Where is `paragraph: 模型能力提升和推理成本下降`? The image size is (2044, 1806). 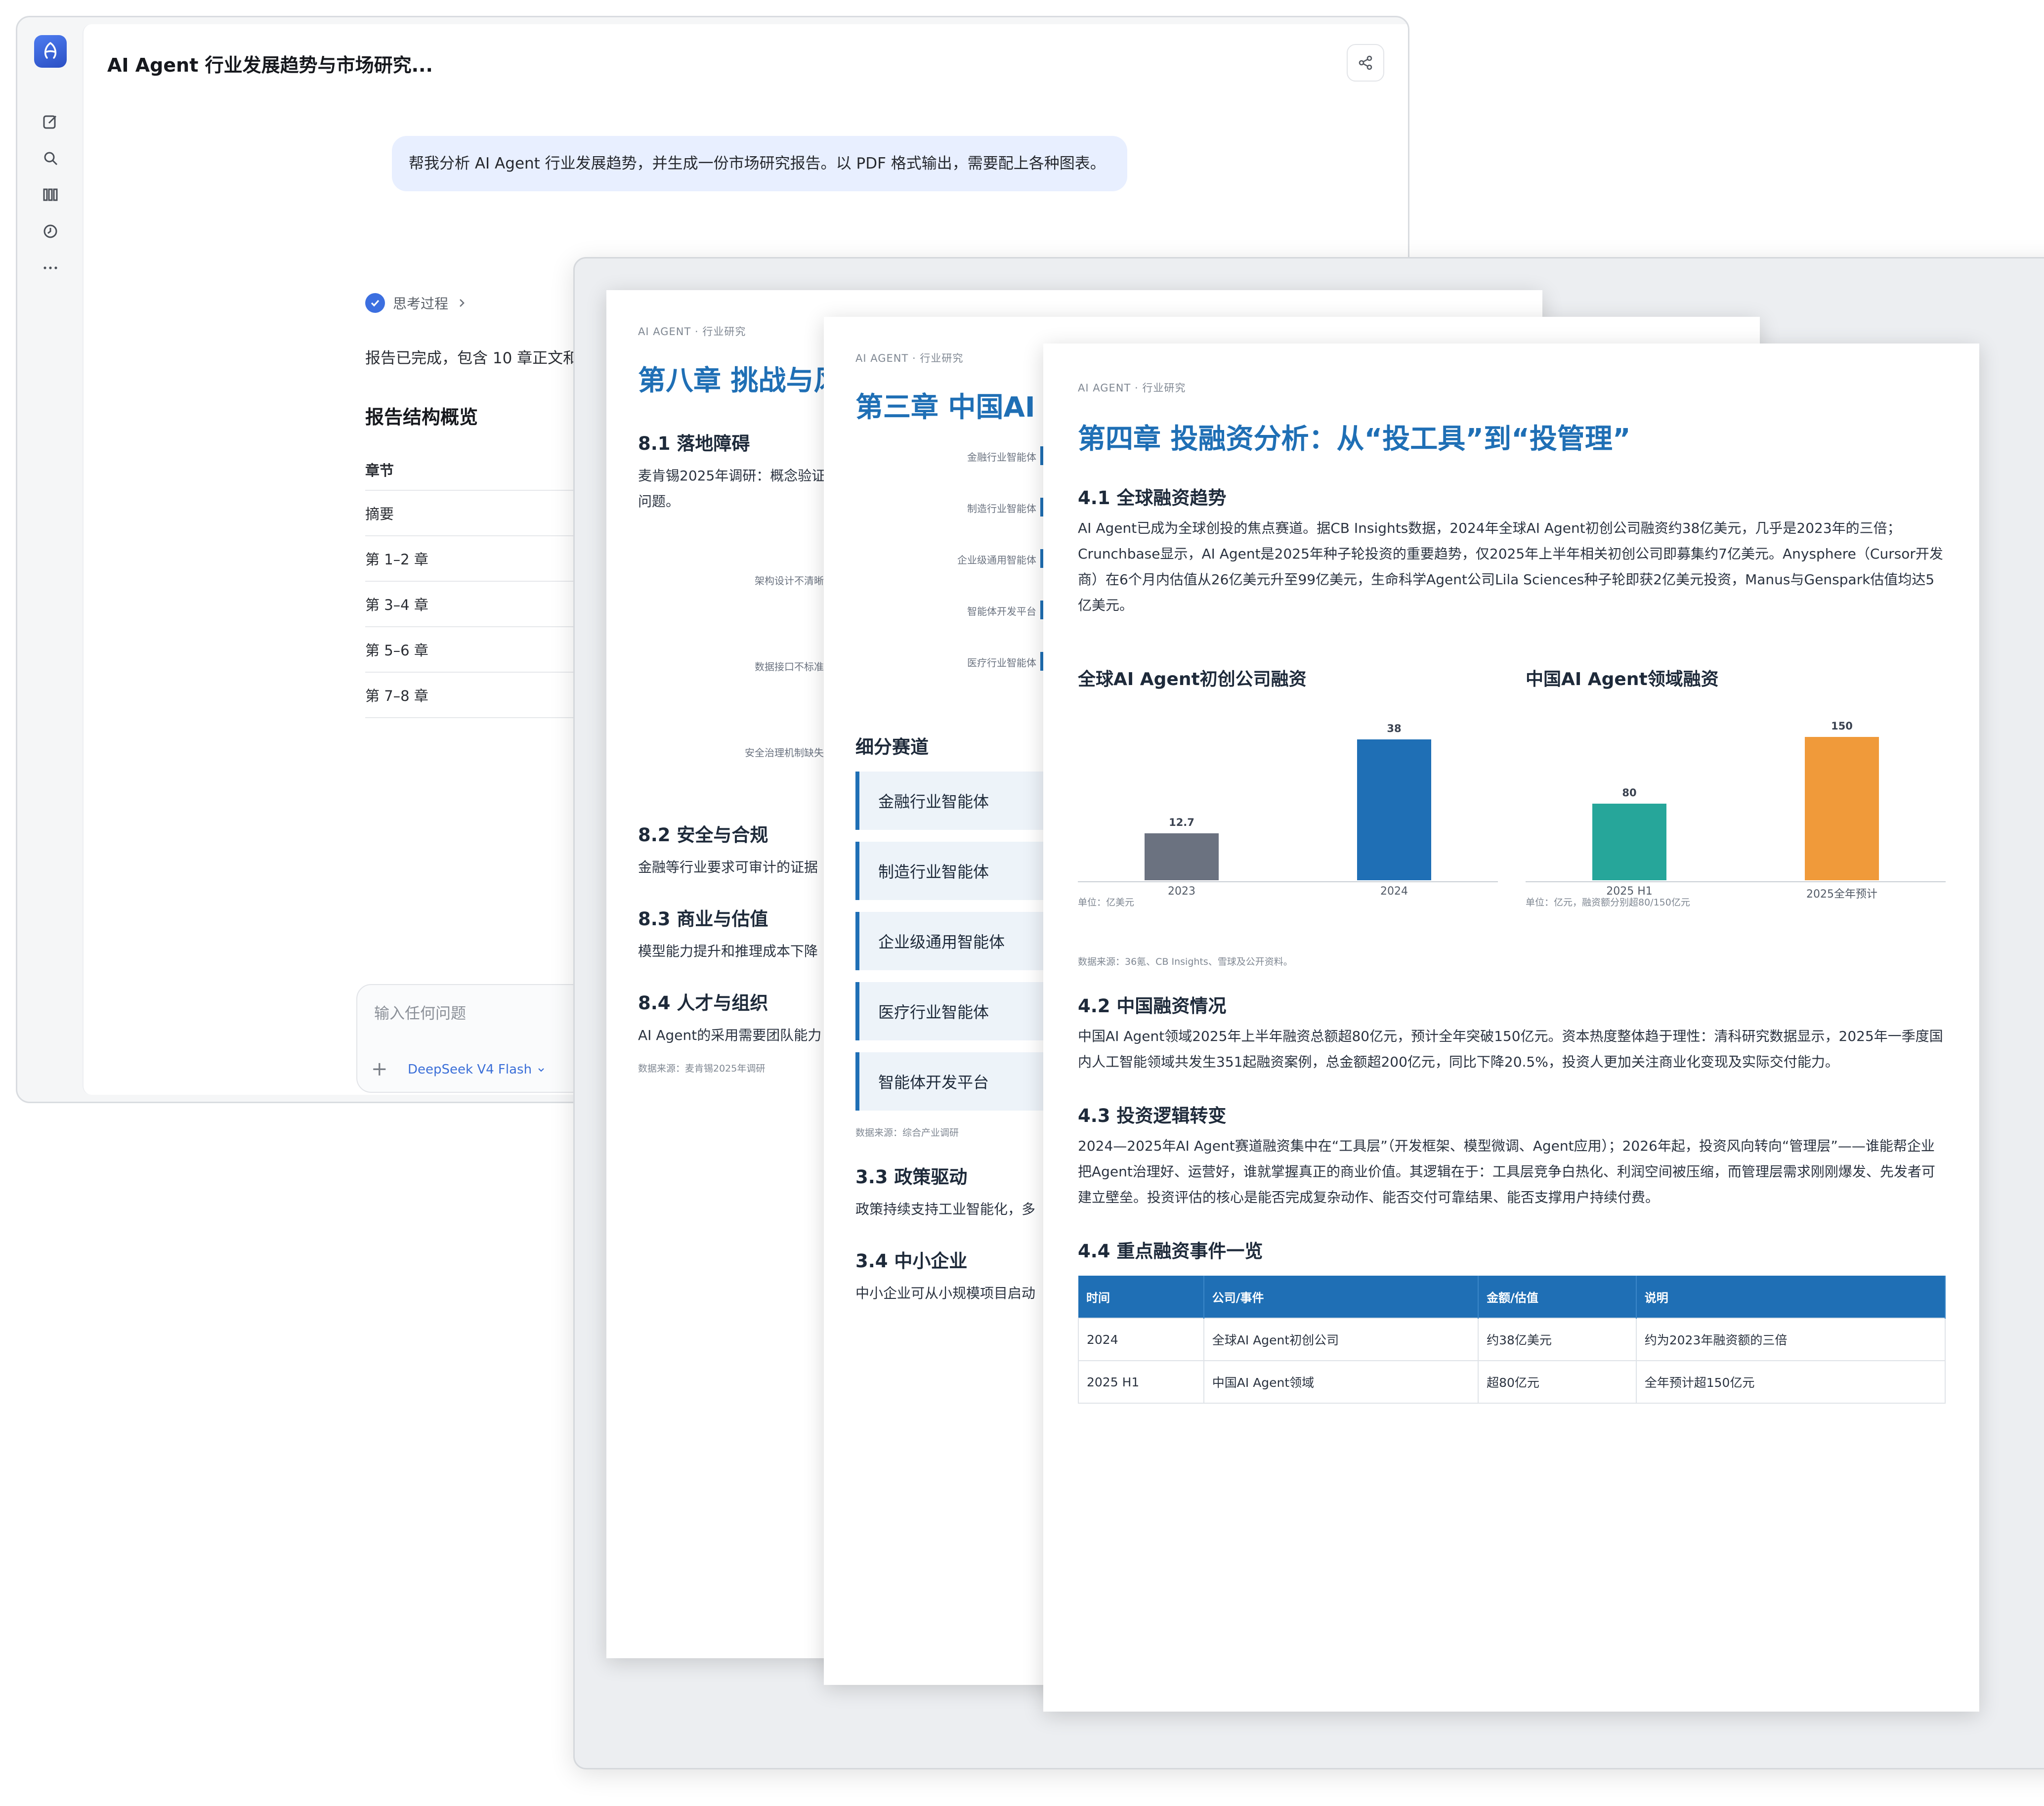 paragraph: 模型能力提升和推理成本下降 is located at coordinates (728, 951).